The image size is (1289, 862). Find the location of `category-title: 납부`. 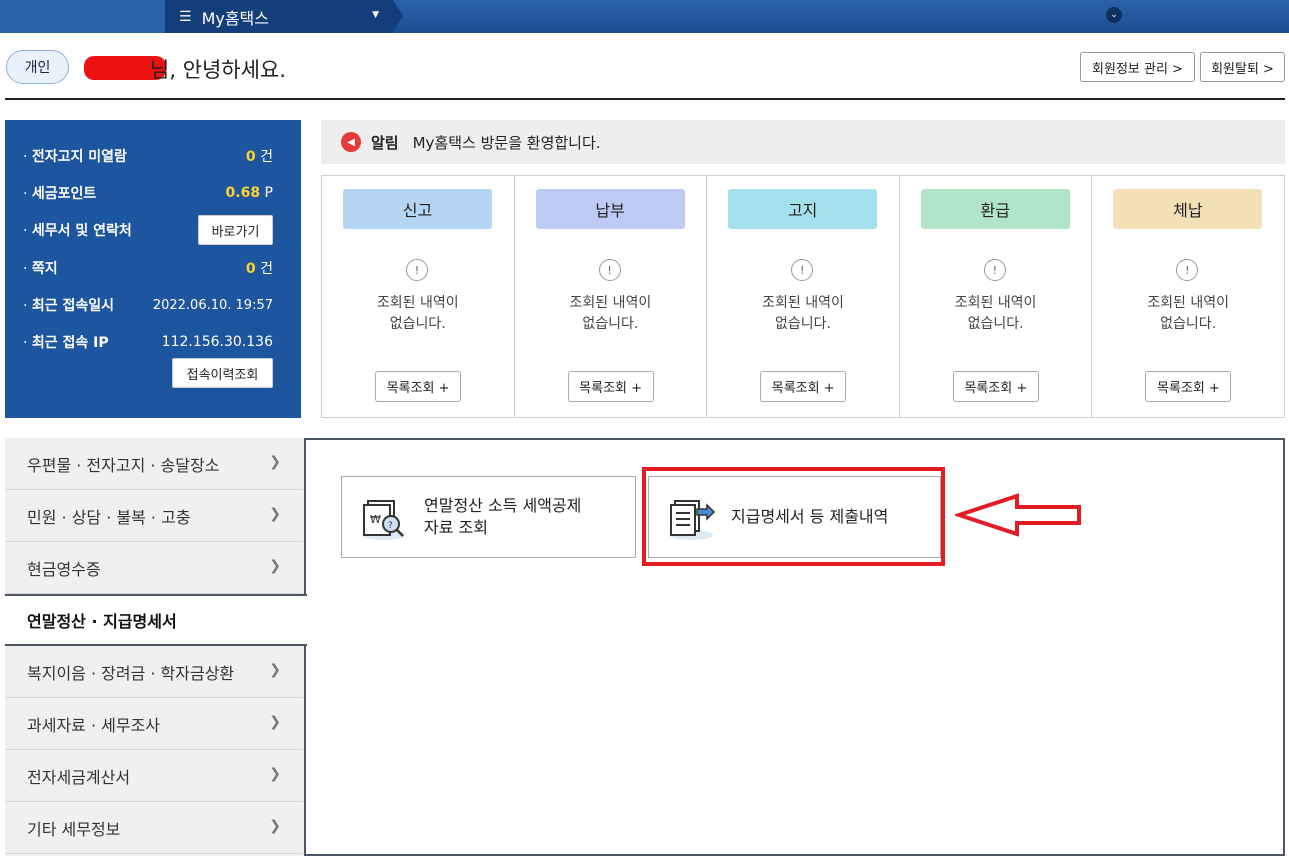

category-title: 납부 is located at coordinates (610, 209).